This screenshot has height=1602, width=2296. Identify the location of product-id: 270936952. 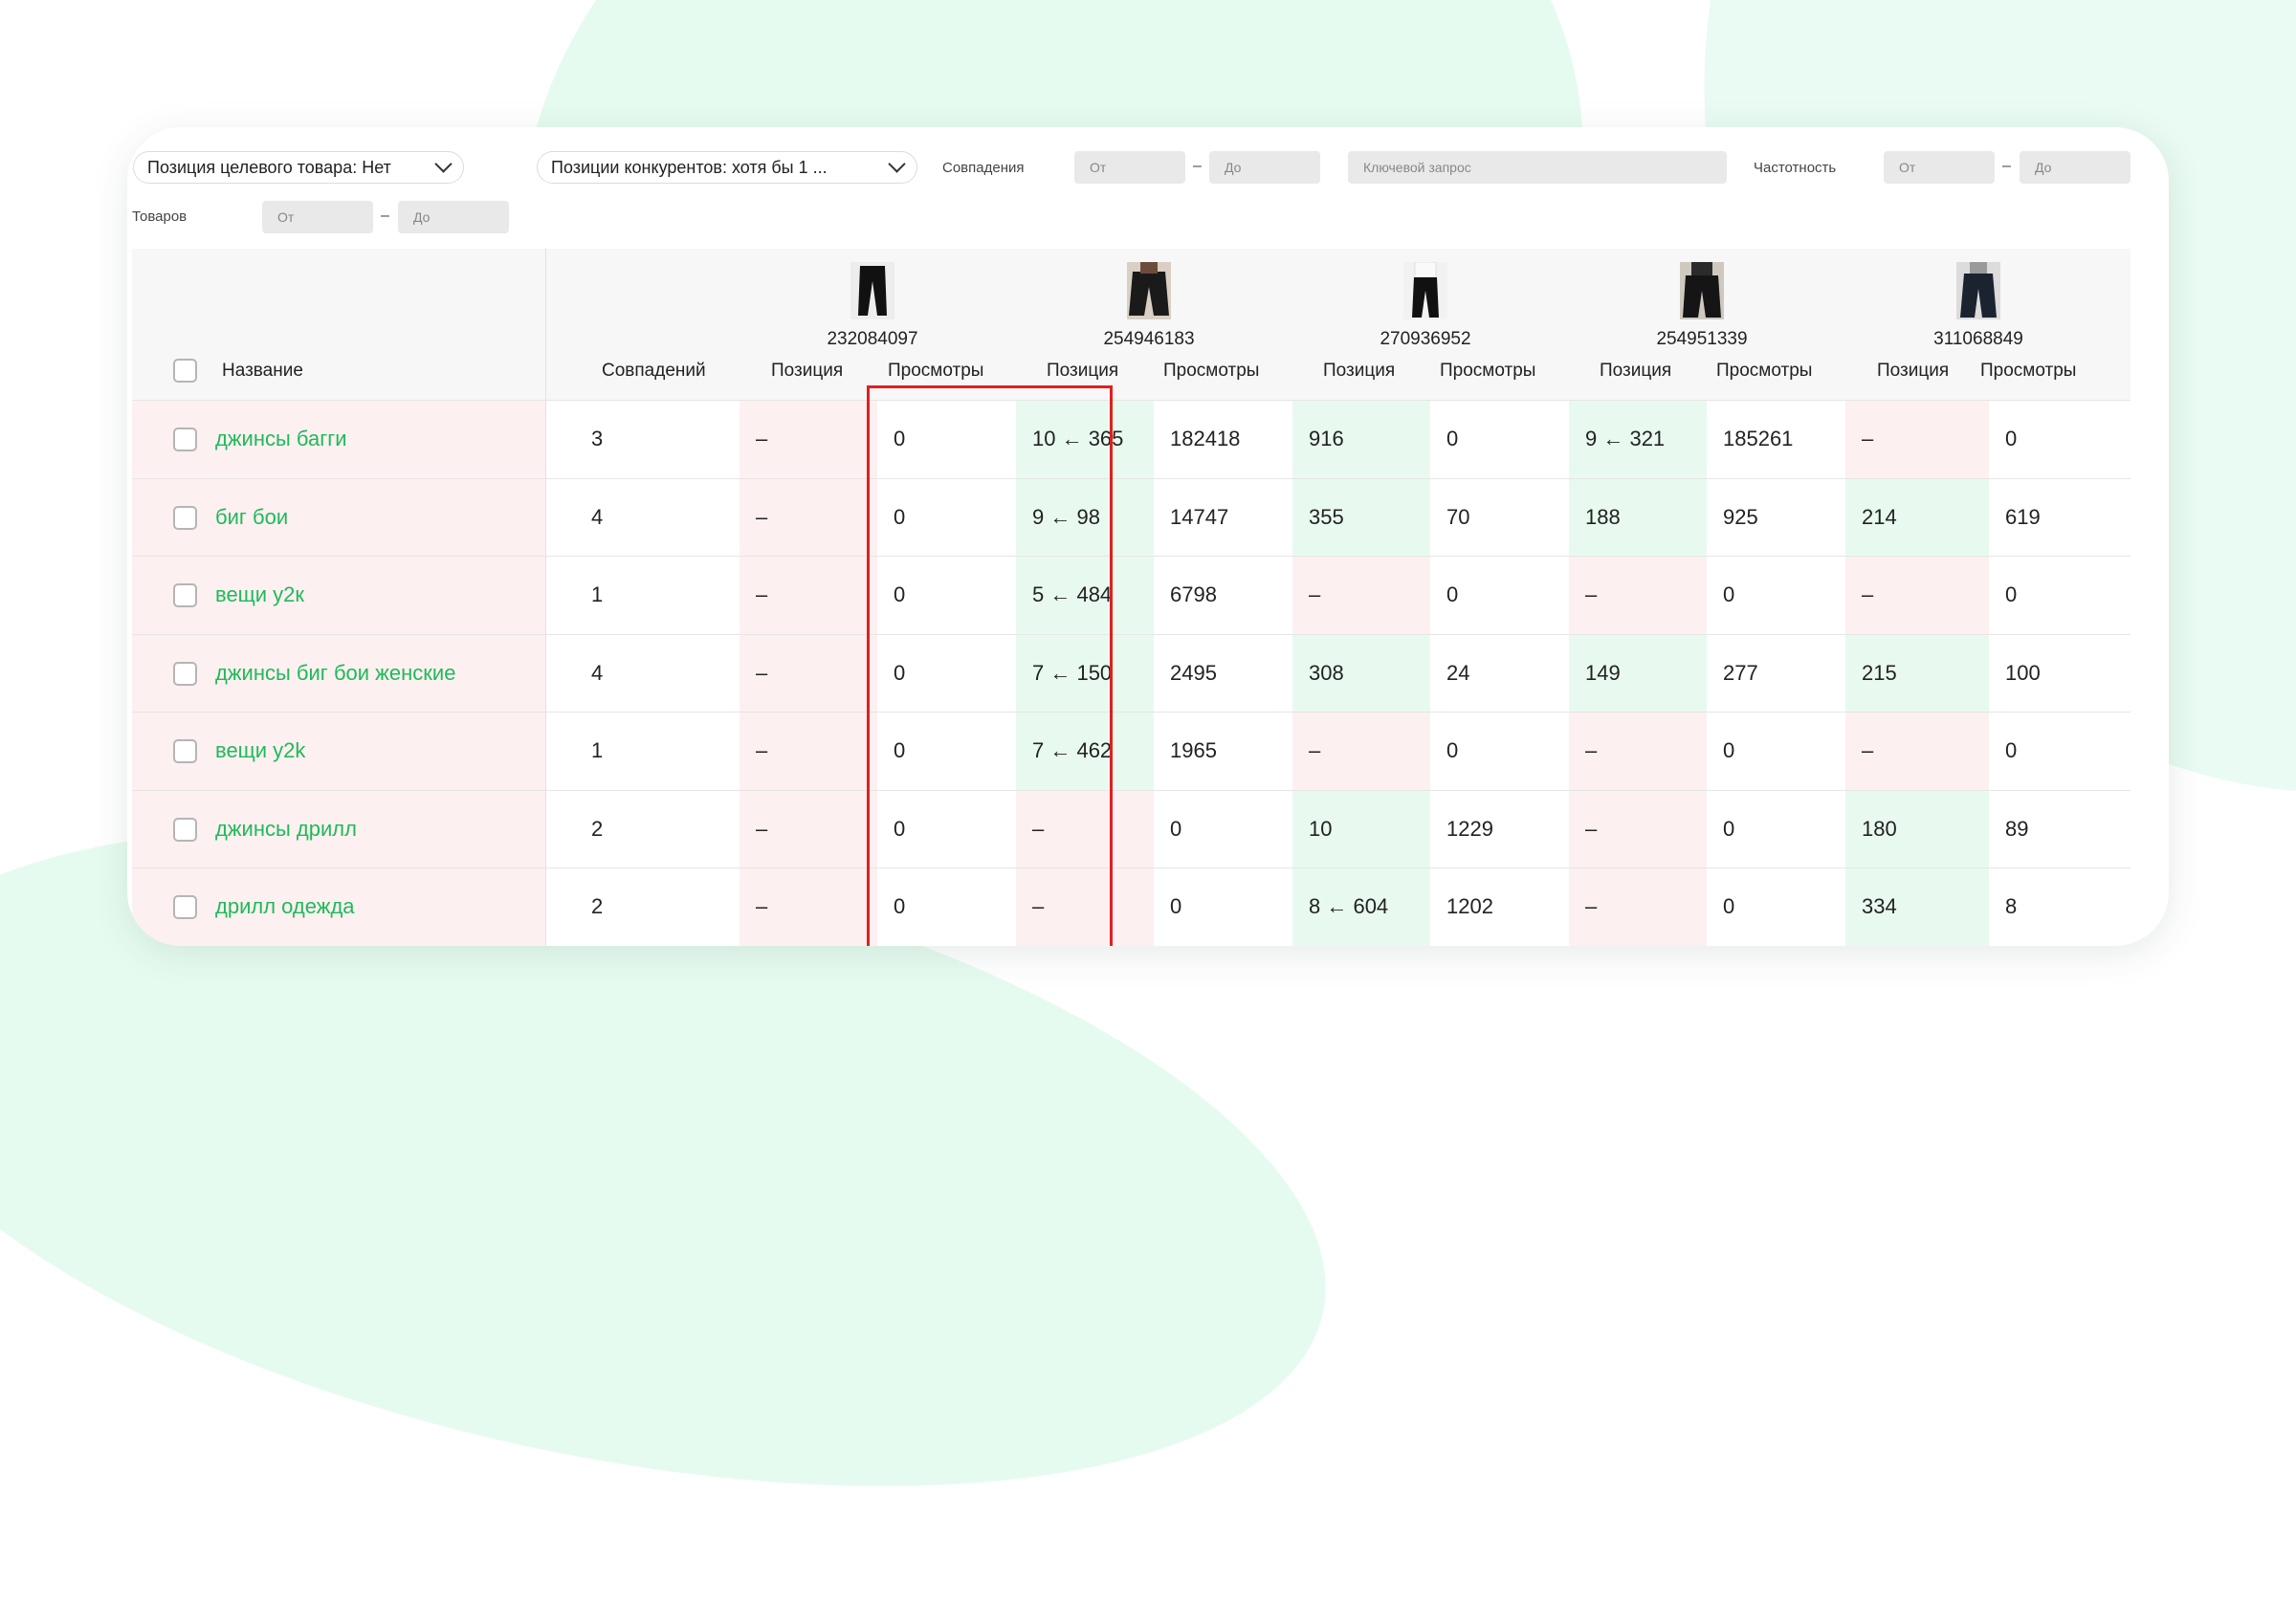
(1425, 339).